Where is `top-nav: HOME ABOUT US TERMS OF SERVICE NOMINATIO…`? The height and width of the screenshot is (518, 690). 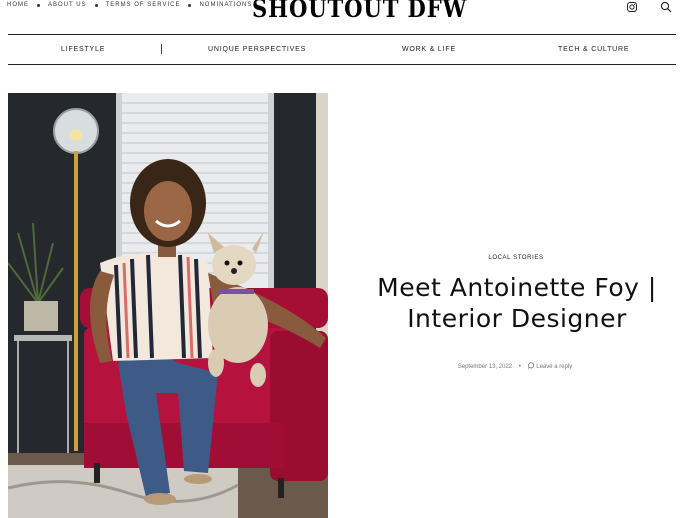
top-nav: HOME ABOUT US TERMS OF SERVICE NOMINATIO… is located at coordinates (129, 5).